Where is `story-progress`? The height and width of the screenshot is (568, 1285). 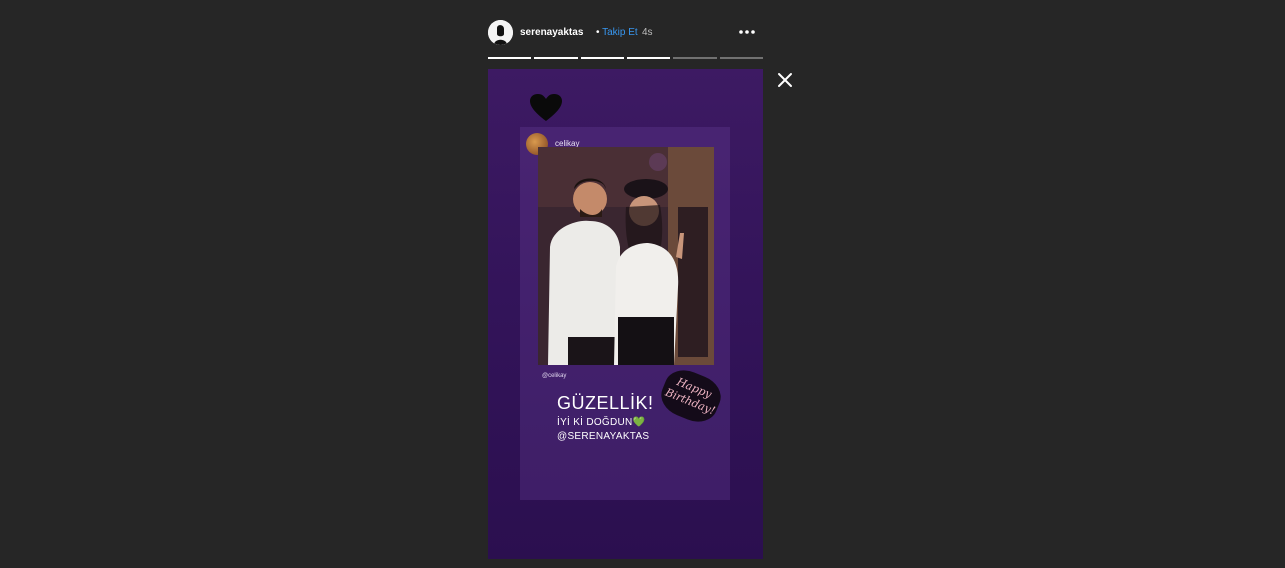 story-progress is located at coordinates (625, 58).